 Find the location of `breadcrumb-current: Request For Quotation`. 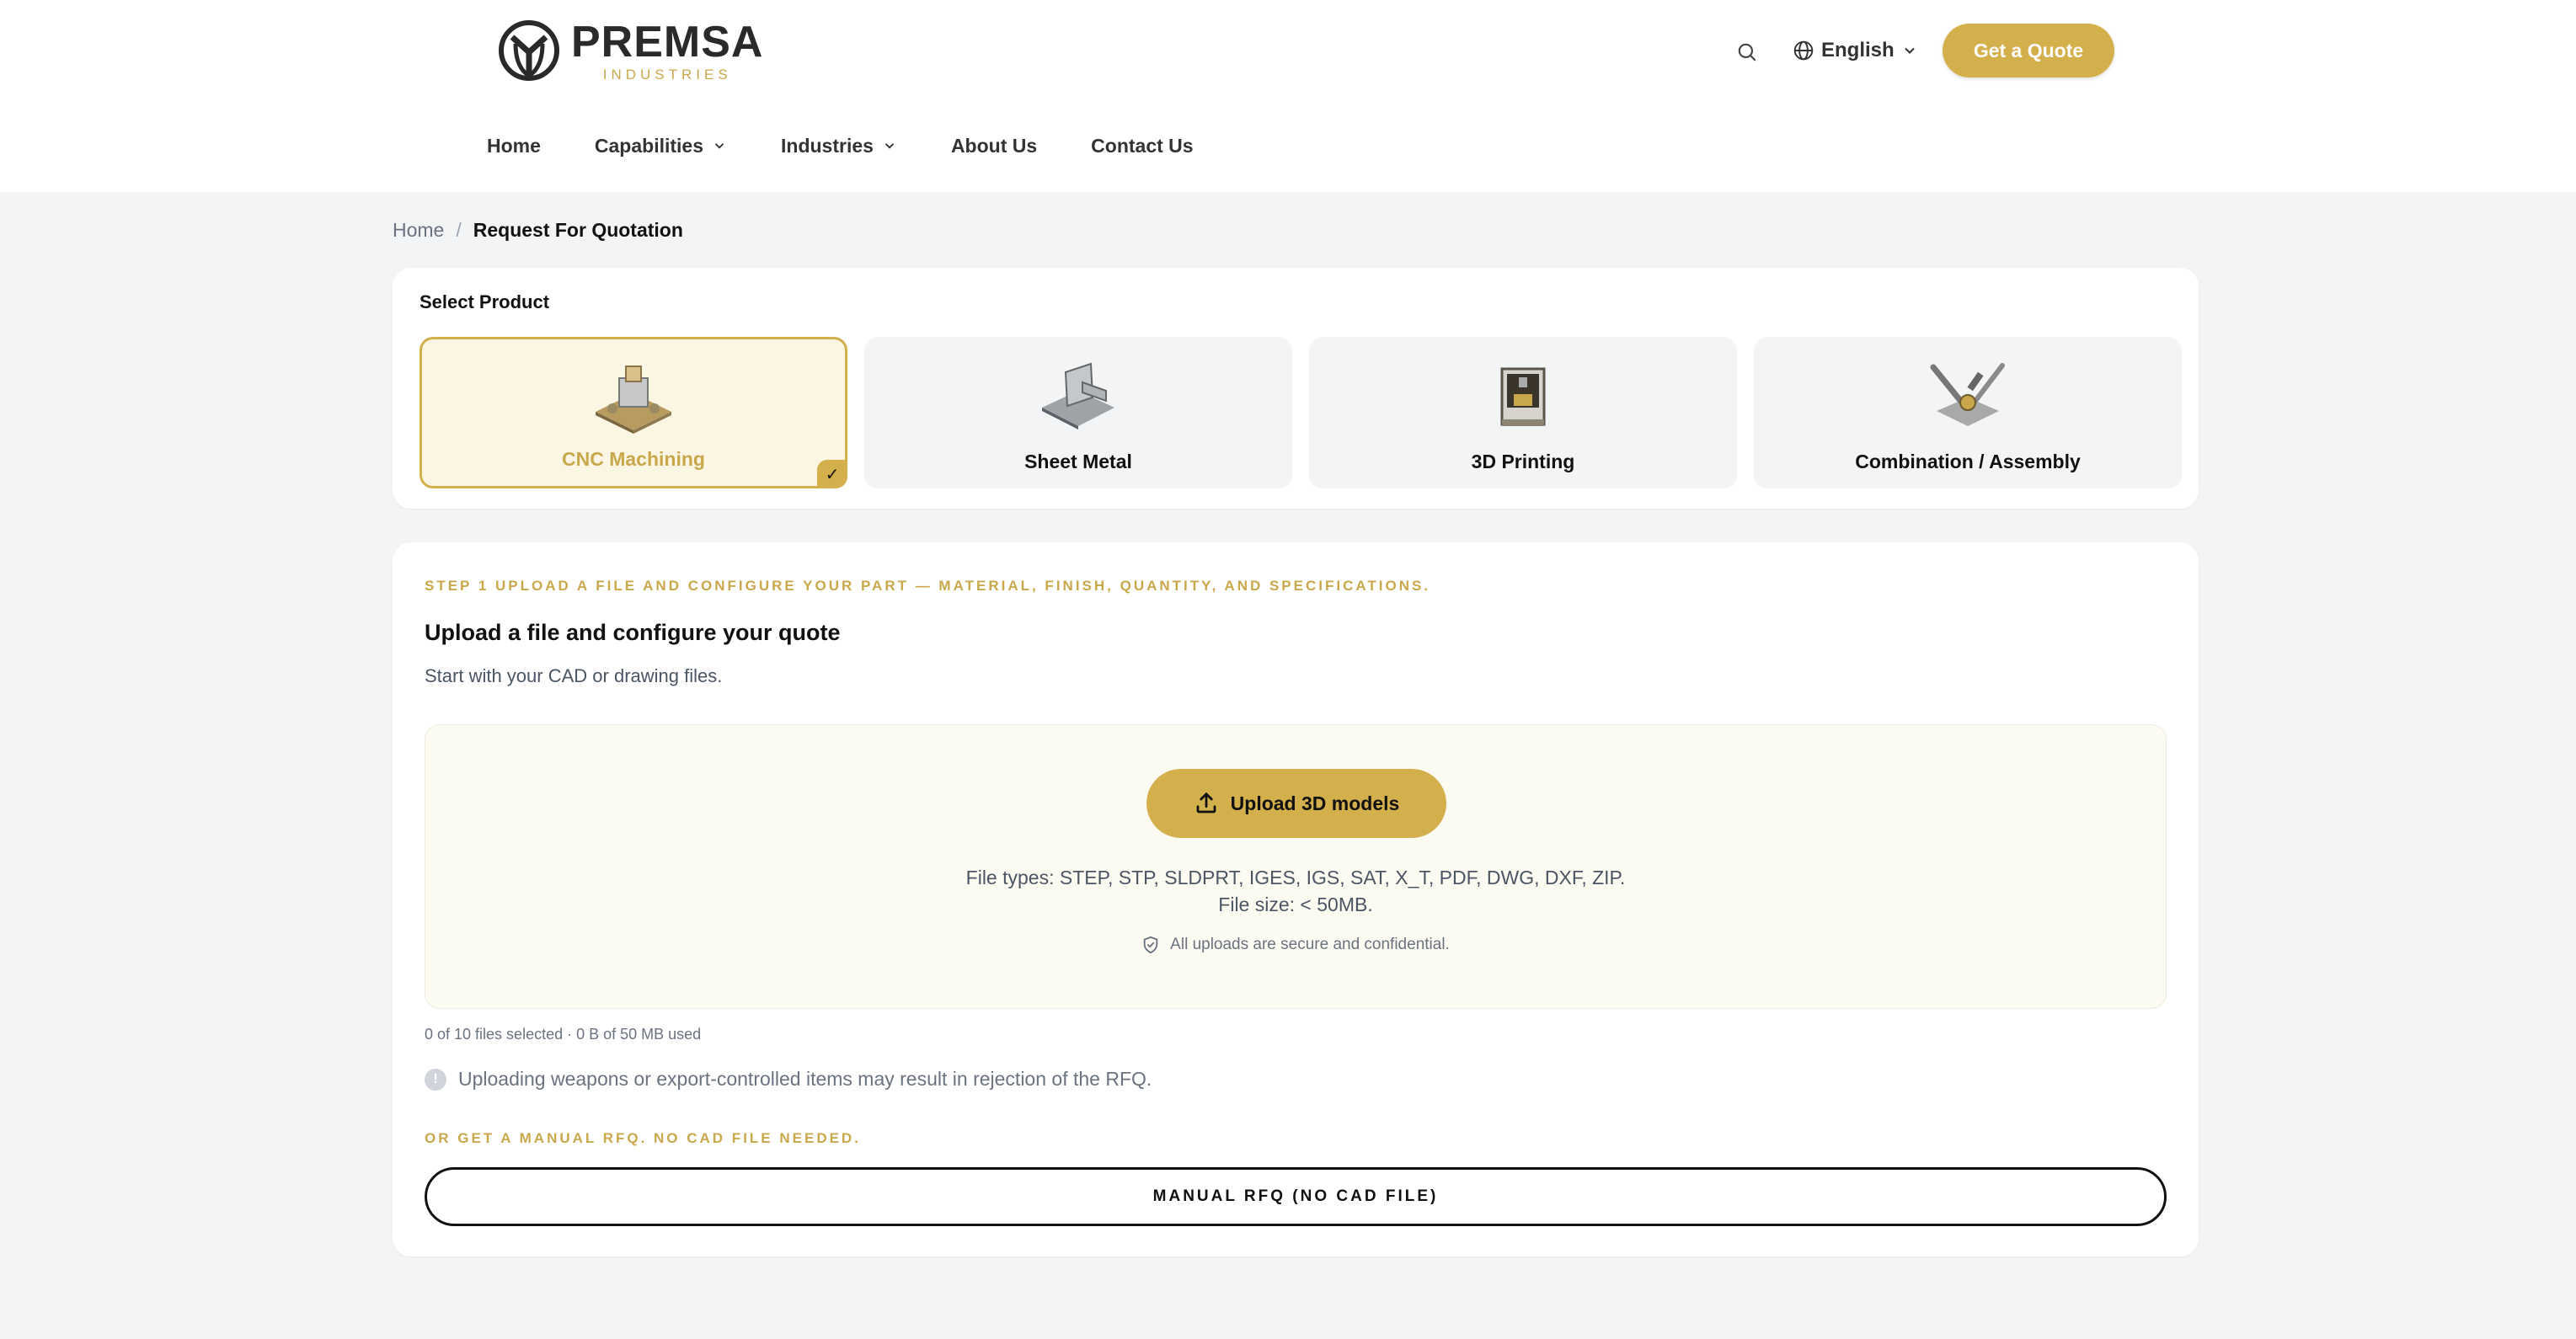

breadcrumb-current: Request For Quotation is located at coordinates (578, 230).